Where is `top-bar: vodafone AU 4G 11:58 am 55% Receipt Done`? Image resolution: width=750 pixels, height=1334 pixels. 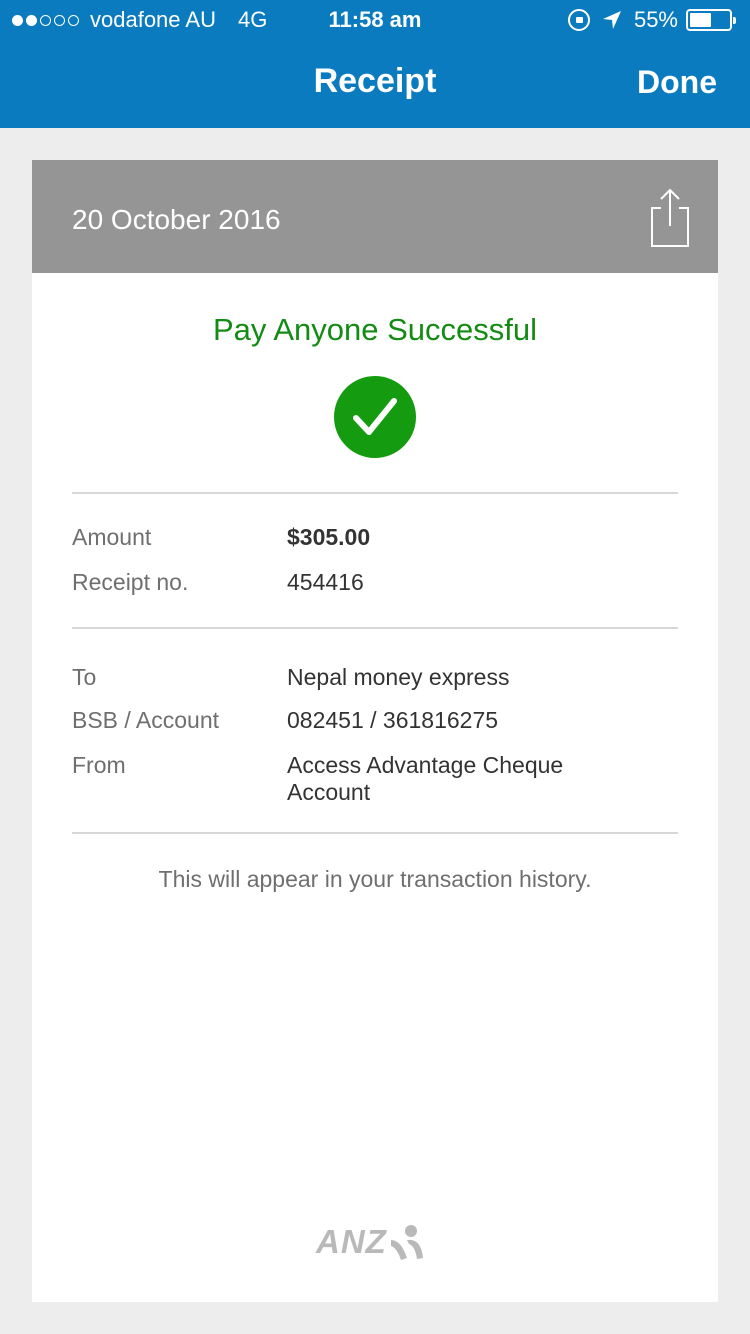
top-bar: vodafone AU 4G 11:58 am 55% Receipt Done is located at coordinates (375, 64).